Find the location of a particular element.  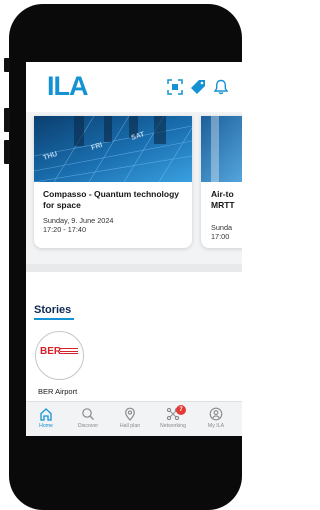

event-card-image is located at coordinates (221, 149).